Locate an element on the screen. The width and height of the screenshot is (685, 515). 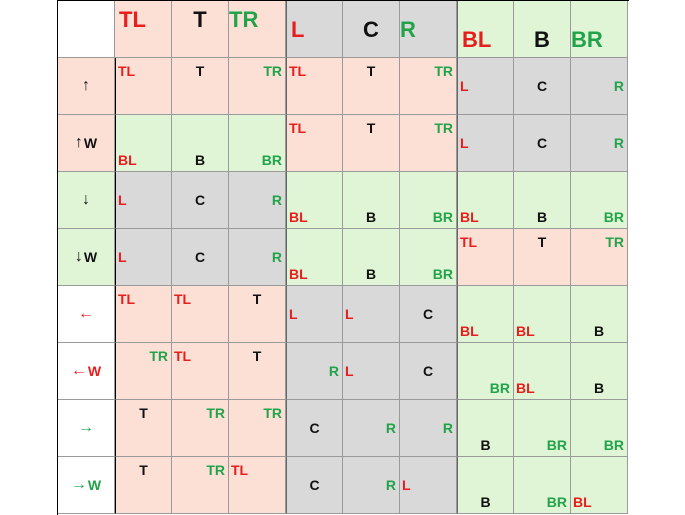
wrap-suffix: W is located at coordinates (94, 485).